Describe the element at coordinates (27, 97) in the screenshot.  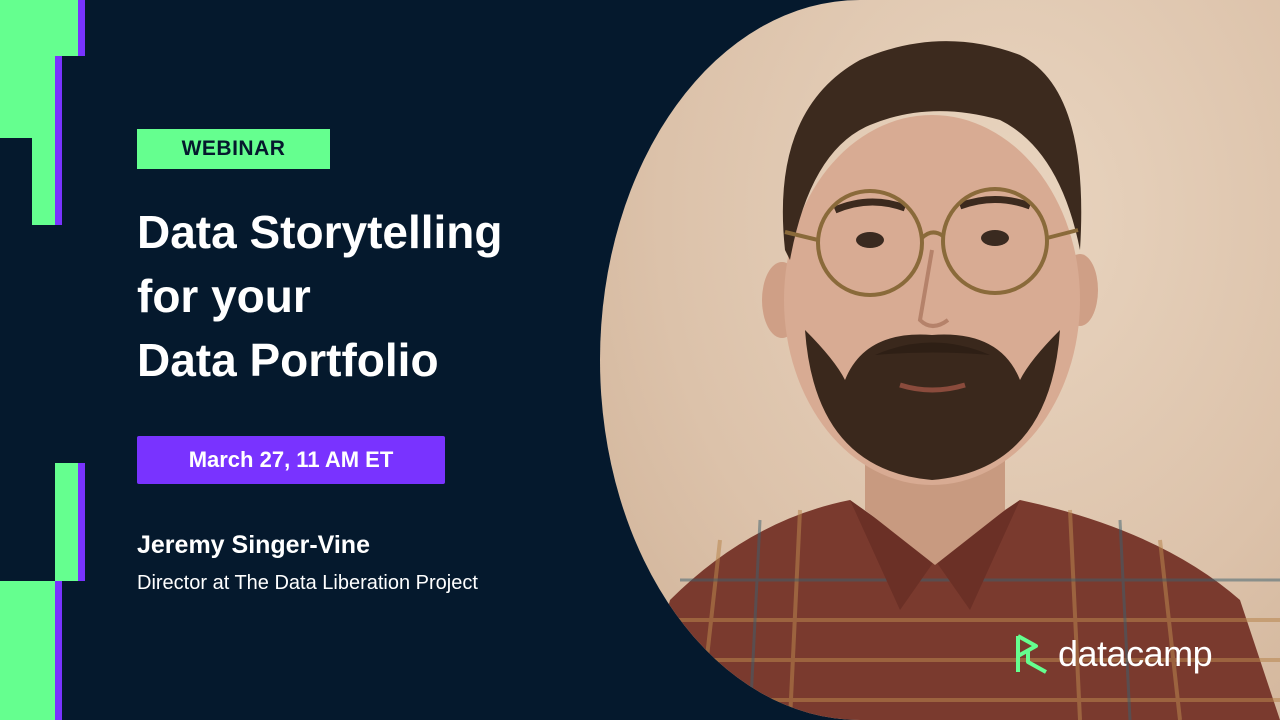
I see `decor-block-green-mid` at that location.